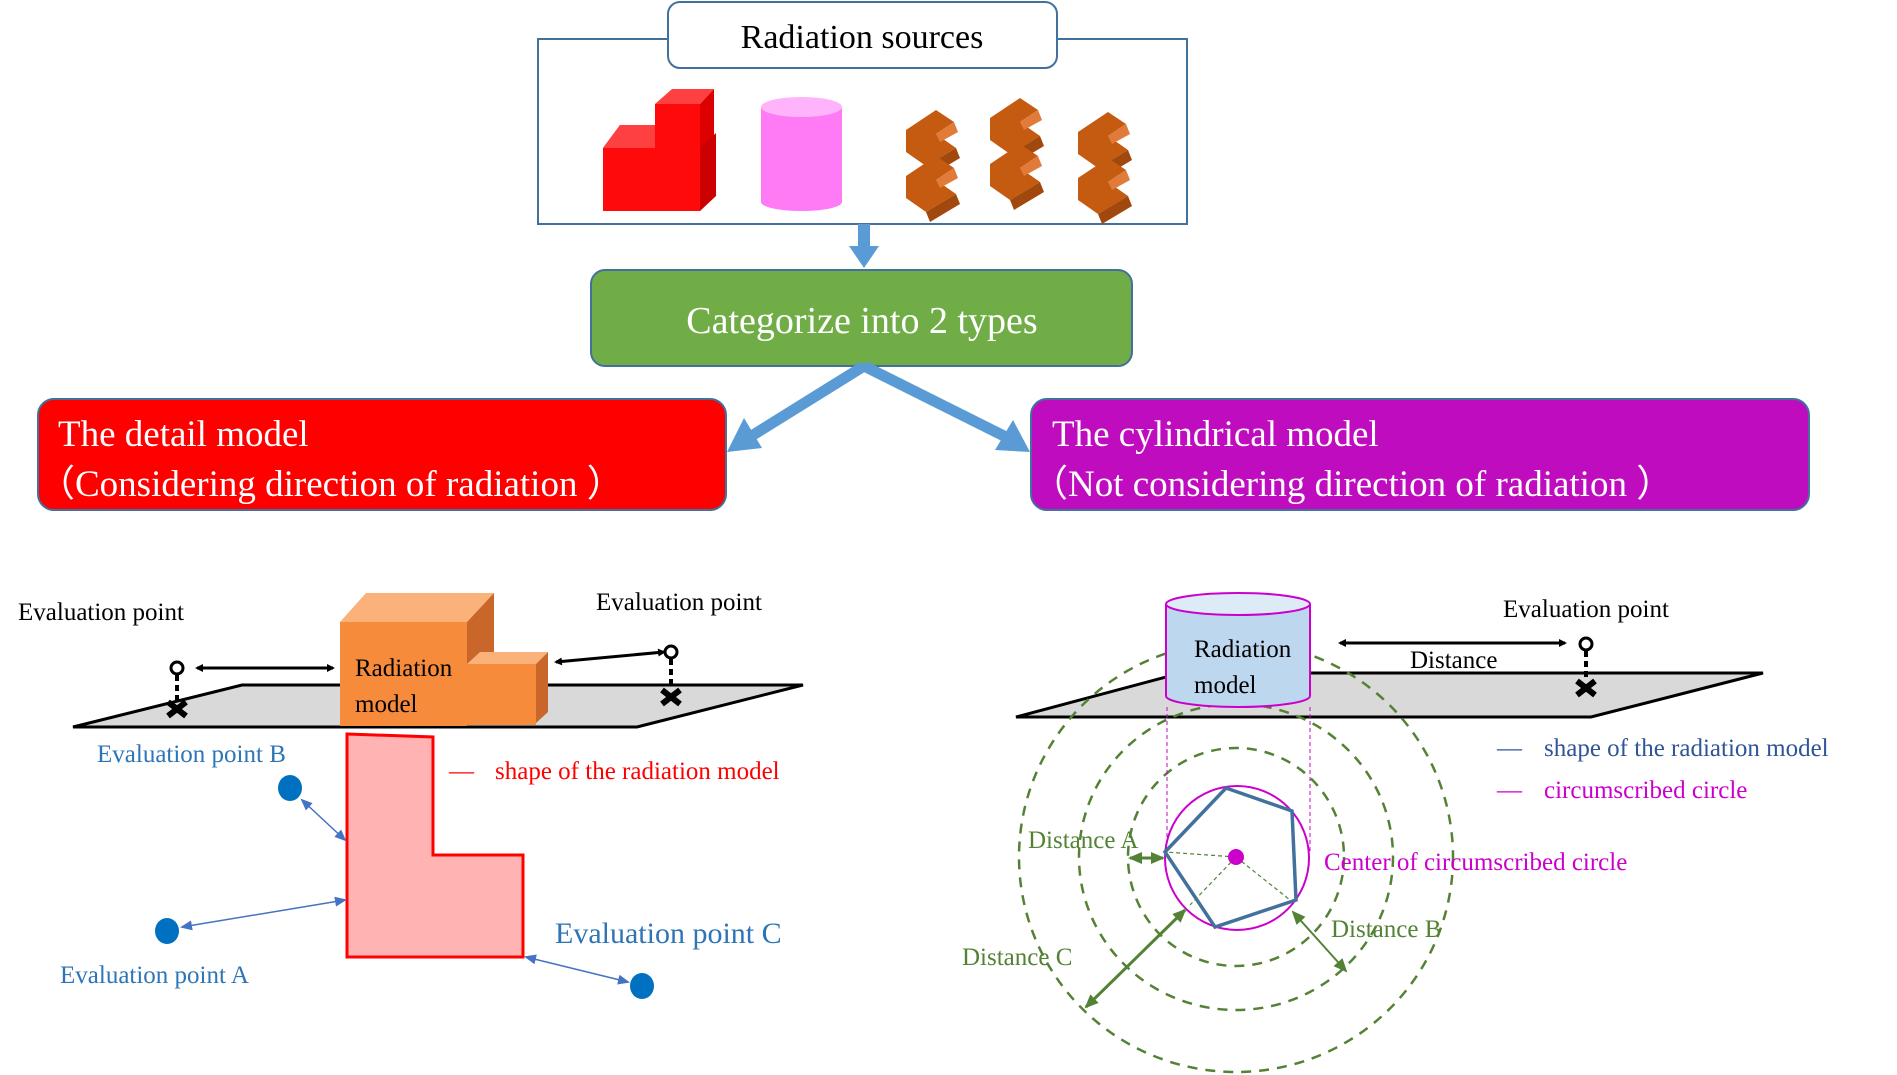 The width and height of the screenshot is (1897, 1075). Describe the element at coordinates (461, 771) in the screenshot. I see `legend-mark-red: —` at that location.